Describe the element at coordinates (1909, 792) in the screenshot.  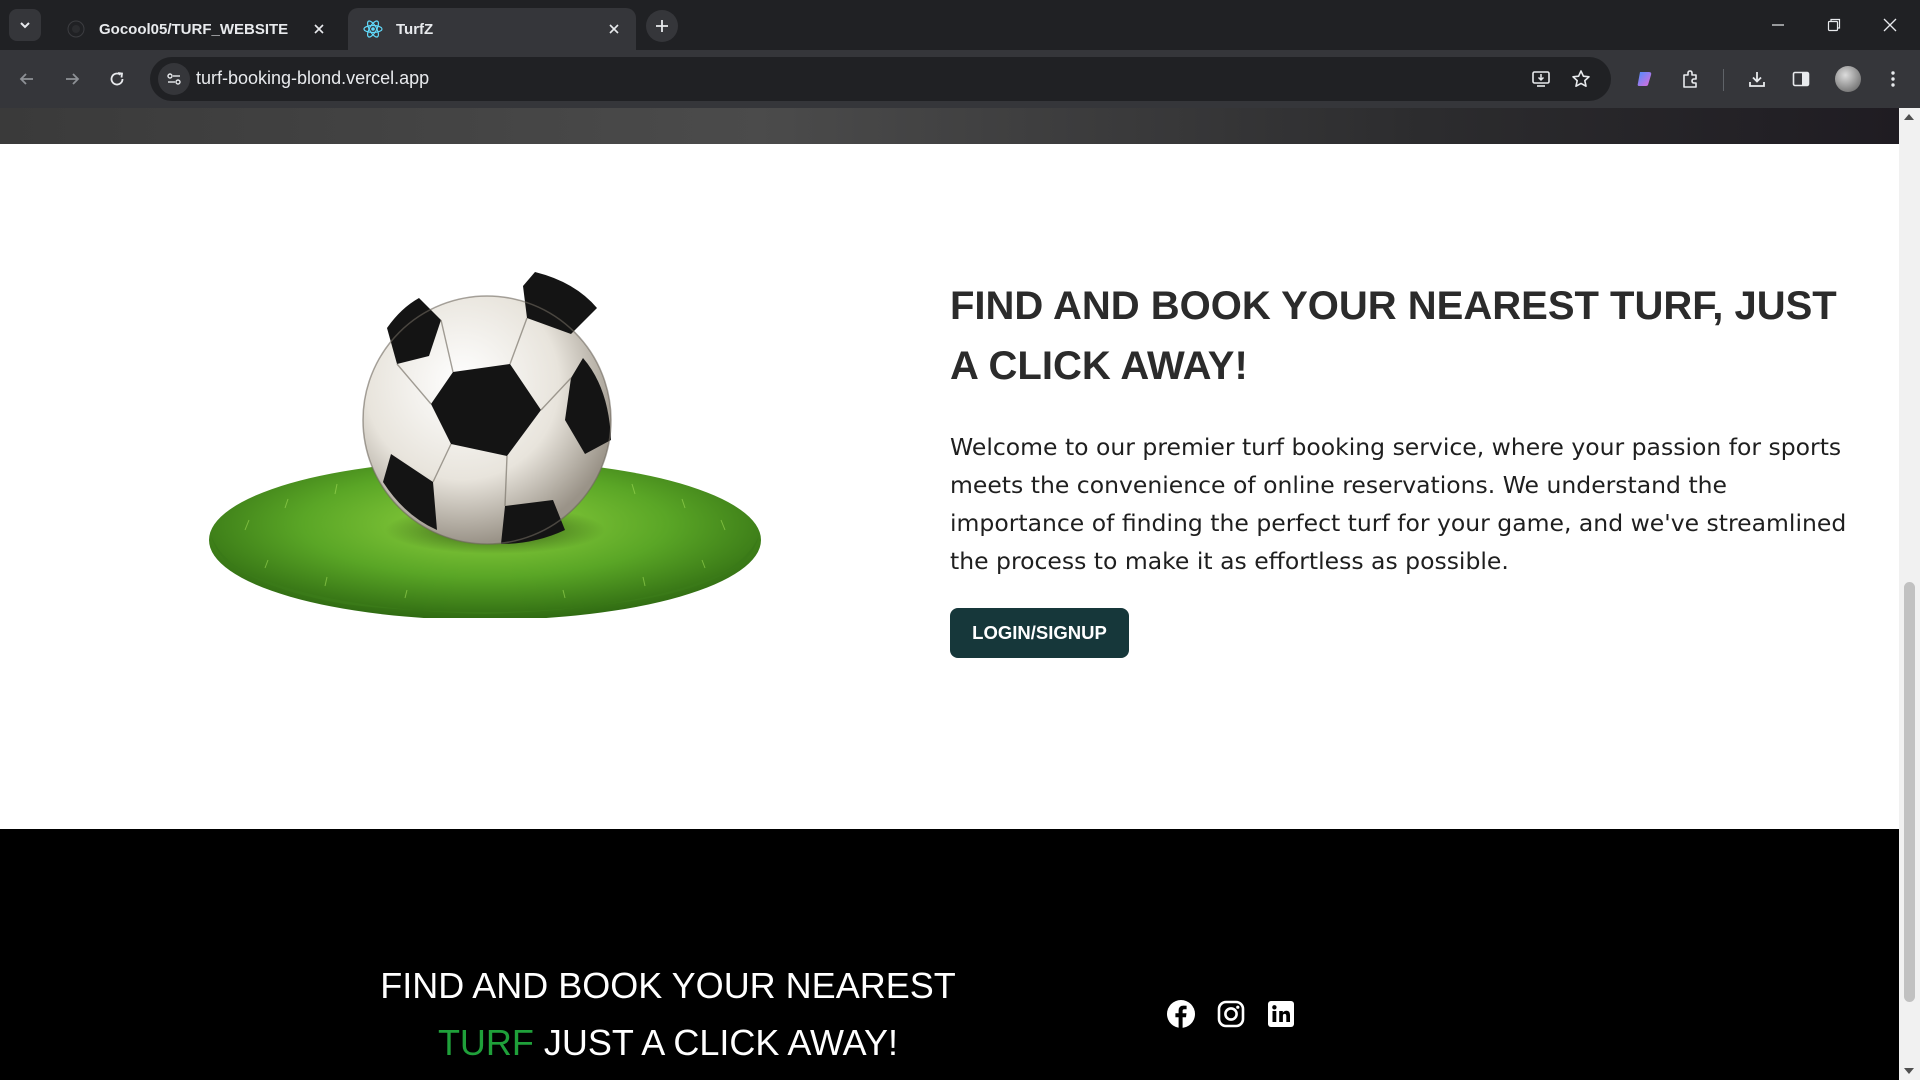
I see `scrollbar-thumb` at that location.